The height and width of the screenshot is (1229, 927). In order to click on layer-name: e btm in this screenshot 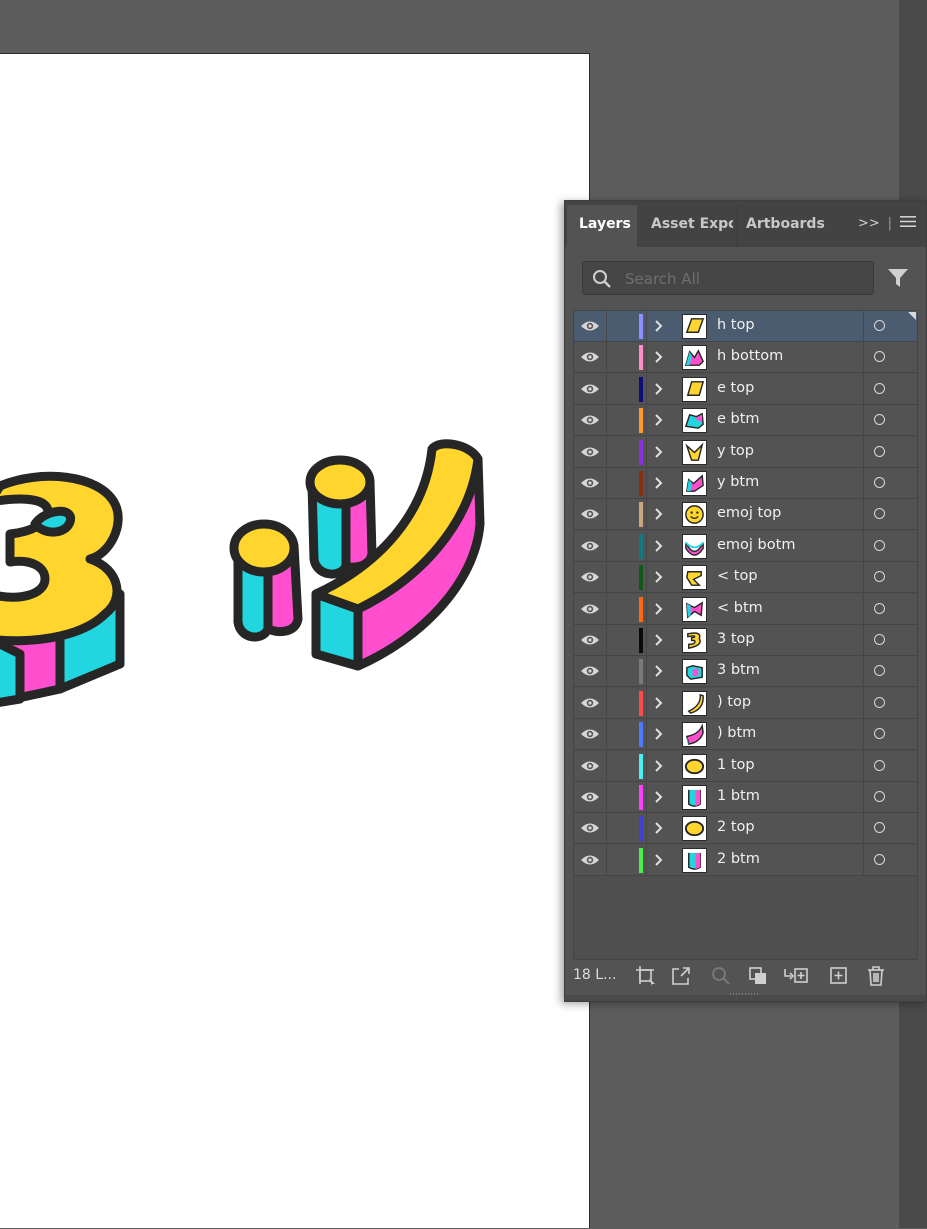, I will do `click(738, 419)`.